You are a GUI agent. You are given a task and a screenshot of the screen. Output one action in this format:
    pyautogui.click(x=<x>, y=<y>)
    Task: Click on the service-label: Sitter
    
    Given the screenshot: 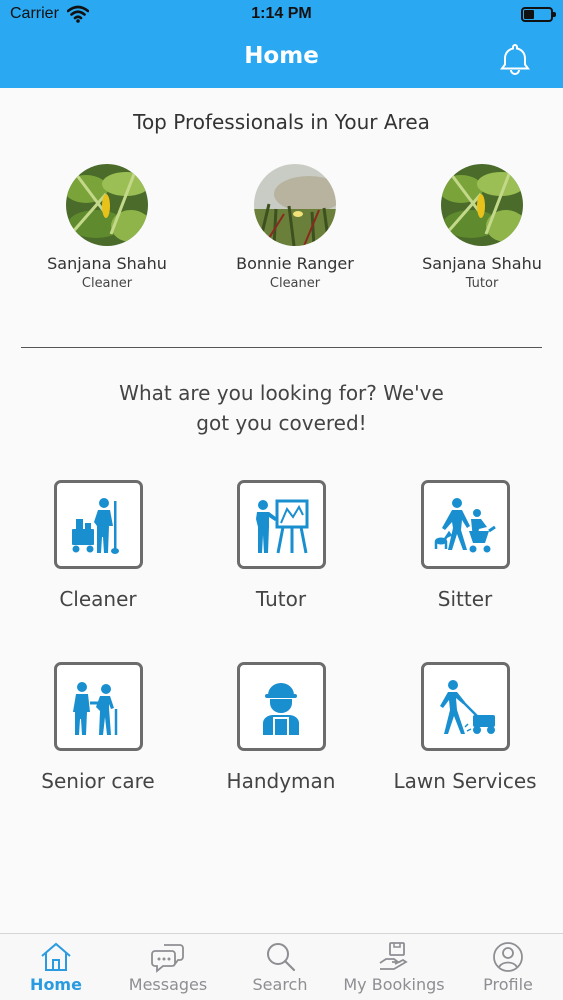 What is the action you would take?
    pyautogui.click(x=465, y=599)
    